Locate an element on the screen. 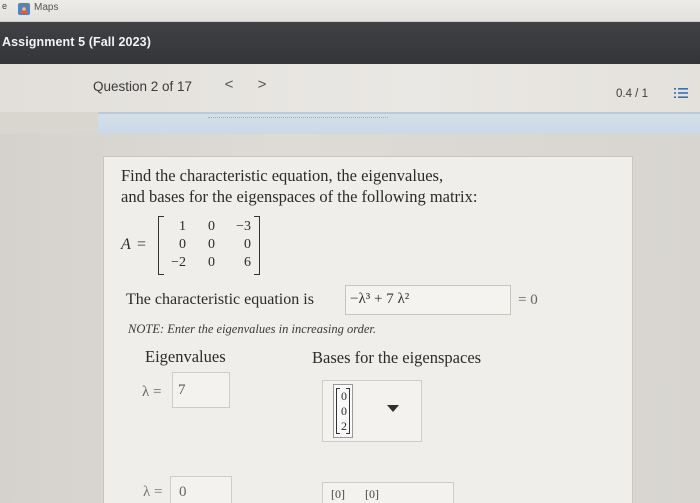 The width and height of the screenshot is (700, 503). matrix-cell: 1 is located at coordinates (182, 226).